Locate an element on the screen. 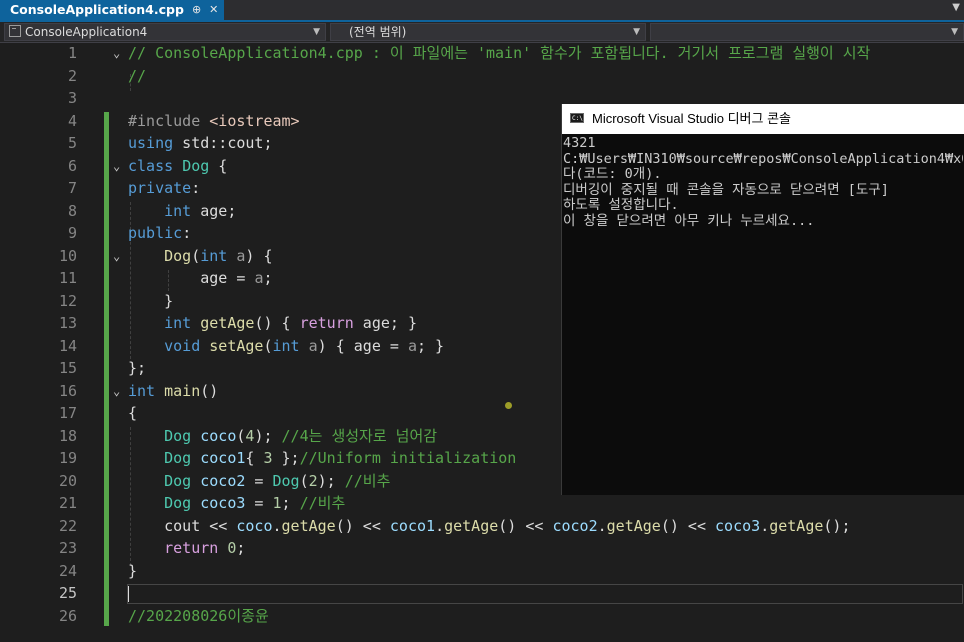  line-number: 16 is located at coordinates (67, 390).